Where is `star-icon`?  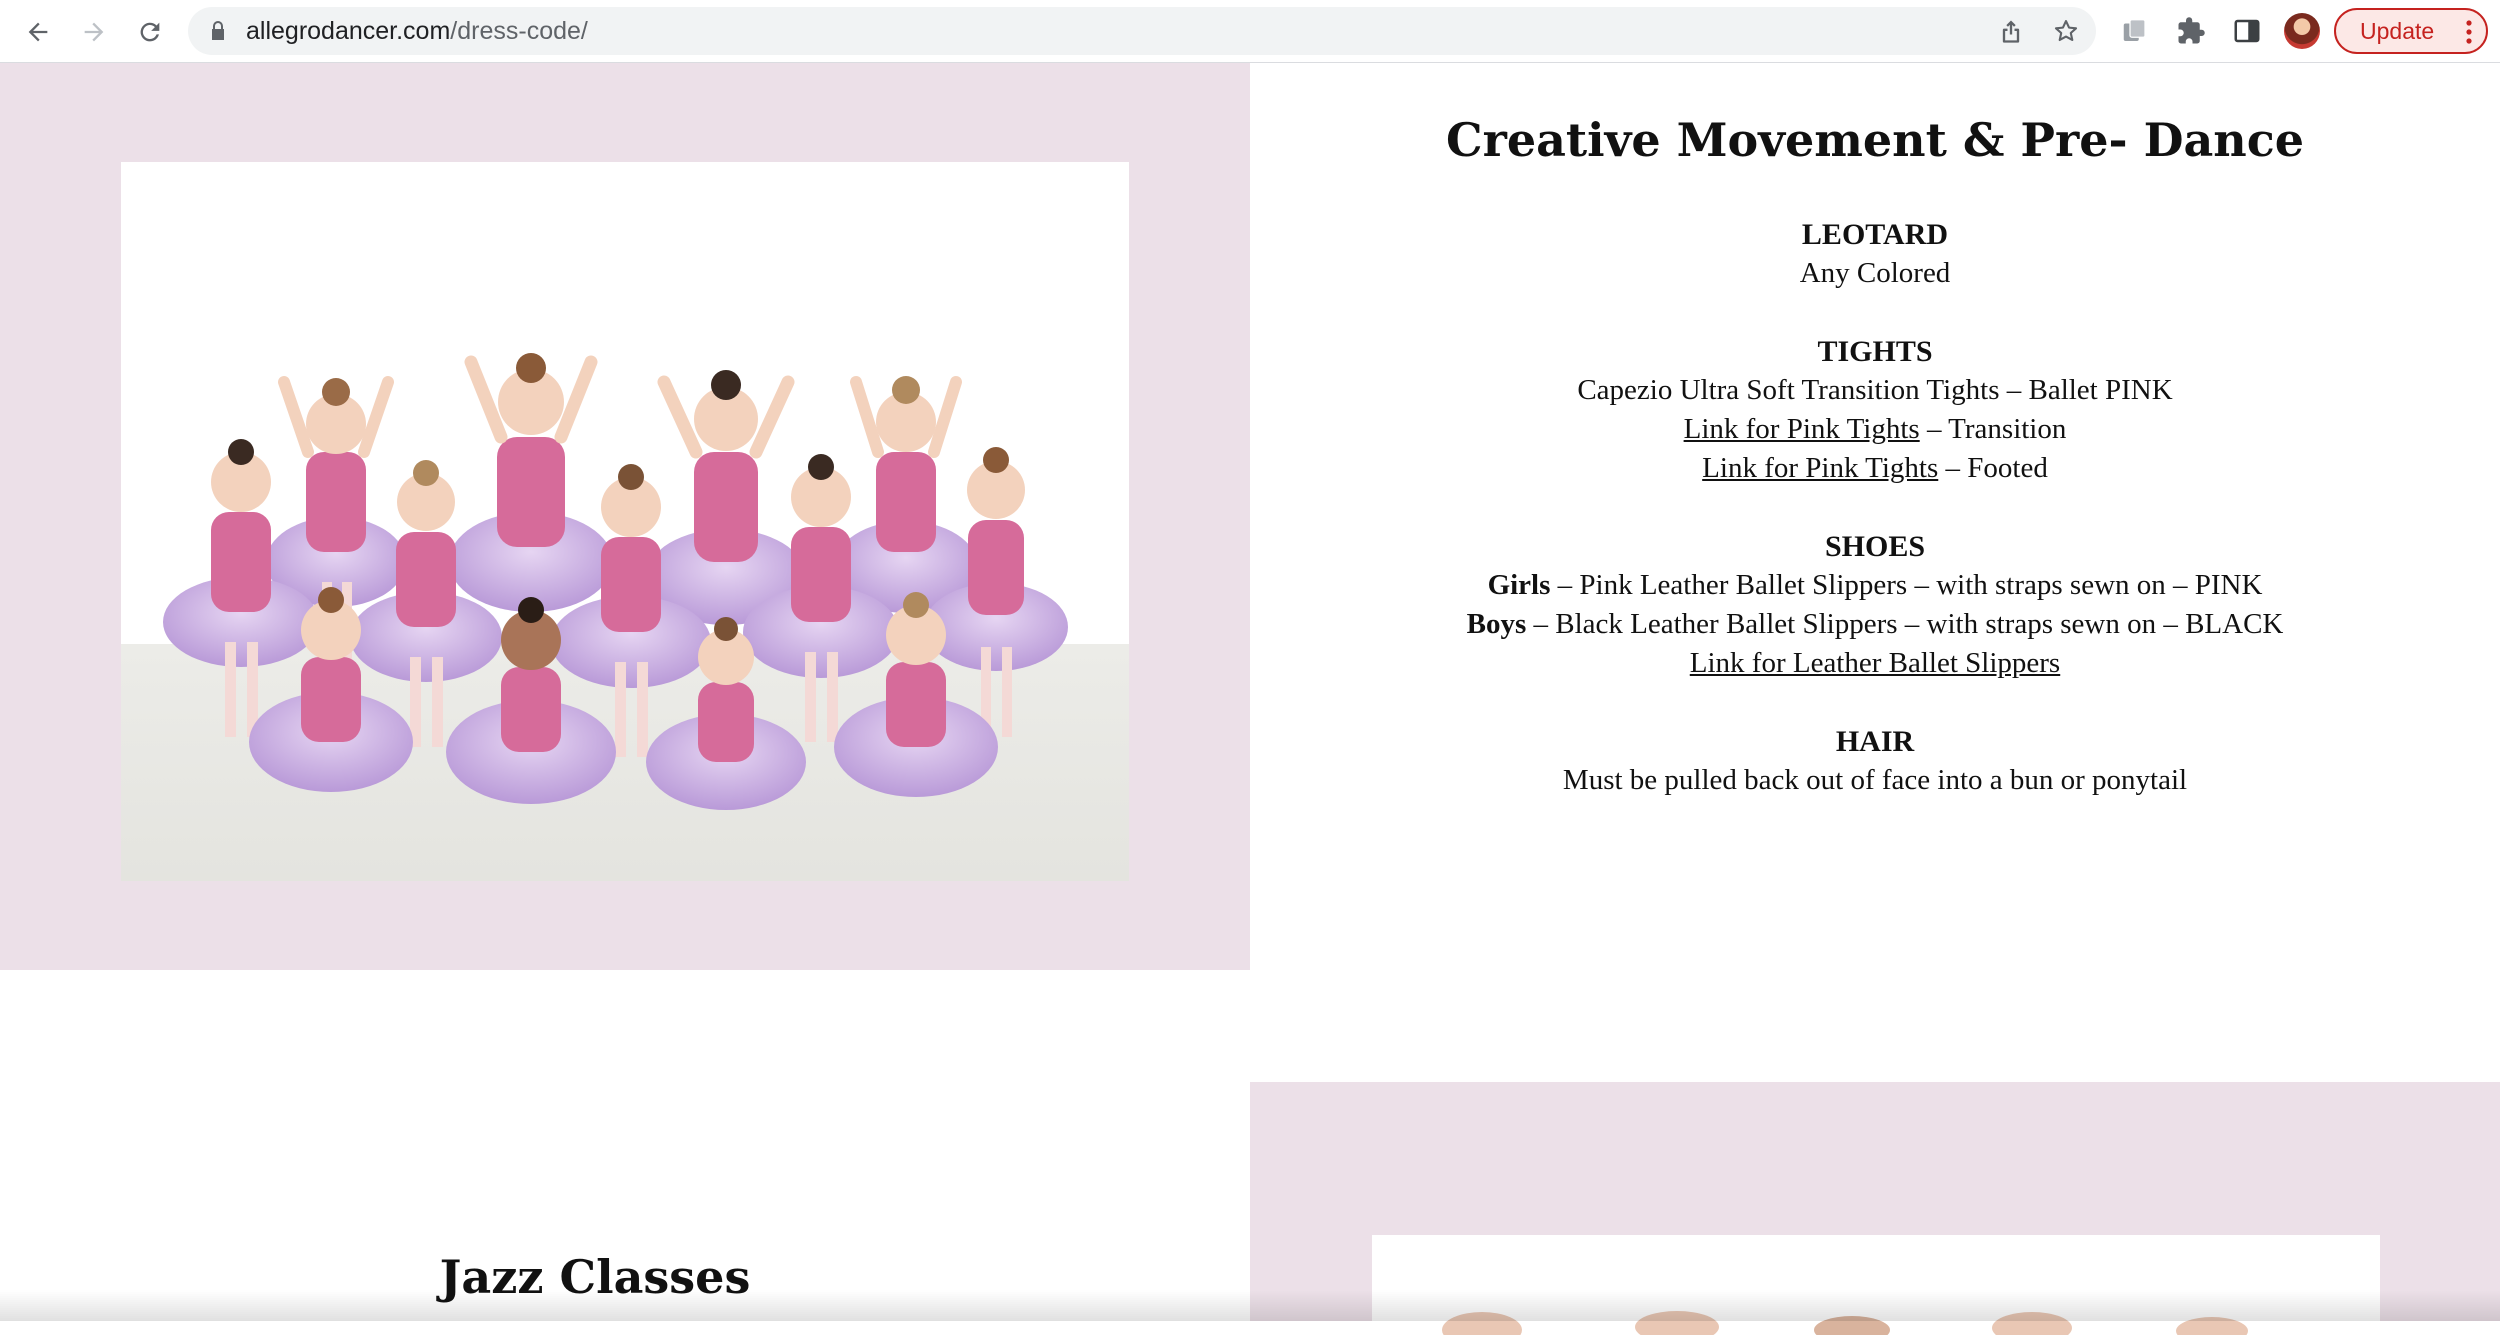
star-icon is located at coordinates (2066, 31).